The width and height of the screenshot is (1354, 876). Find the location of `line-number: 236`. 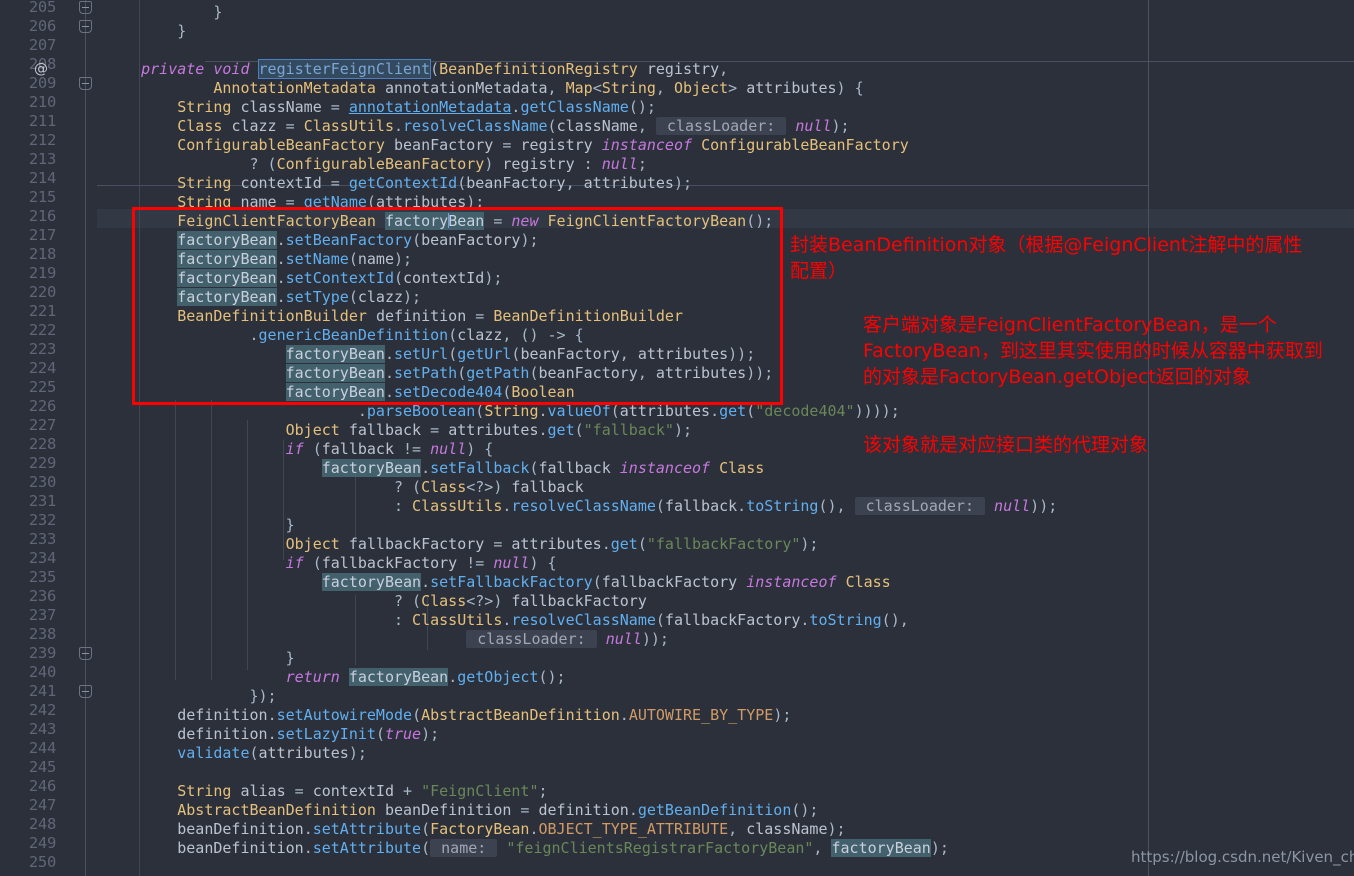

line-number: 236 is located at coordinates (42, 596).